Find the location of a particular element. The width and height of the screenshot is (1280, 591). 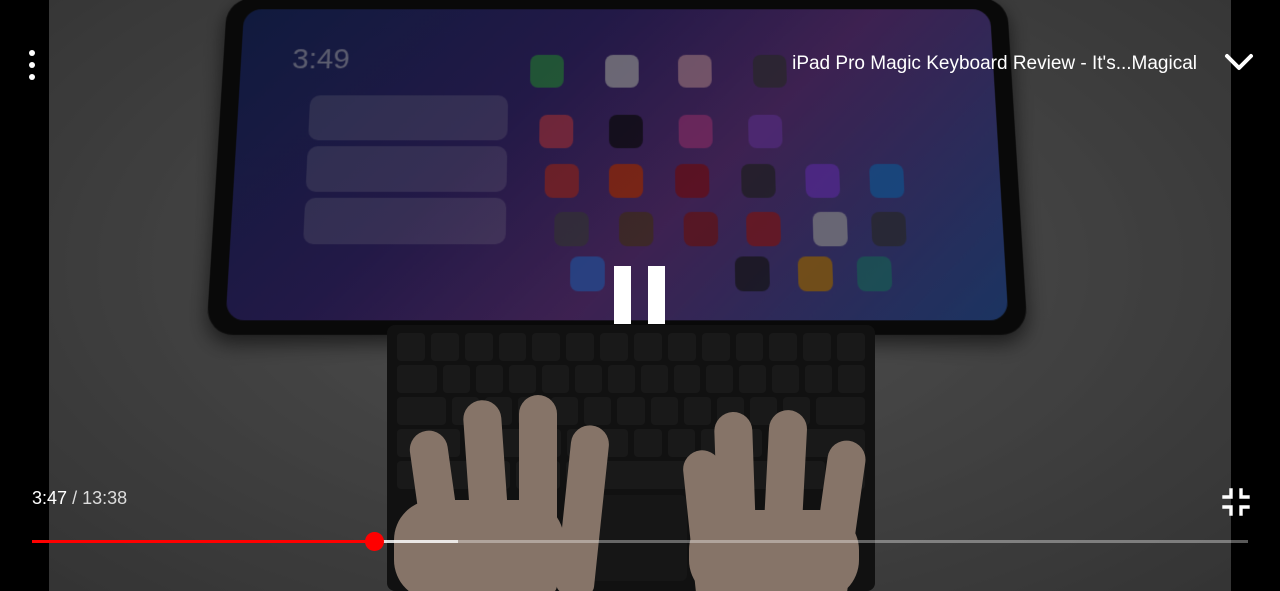

pause-icon is located at coordinates (622, 295).